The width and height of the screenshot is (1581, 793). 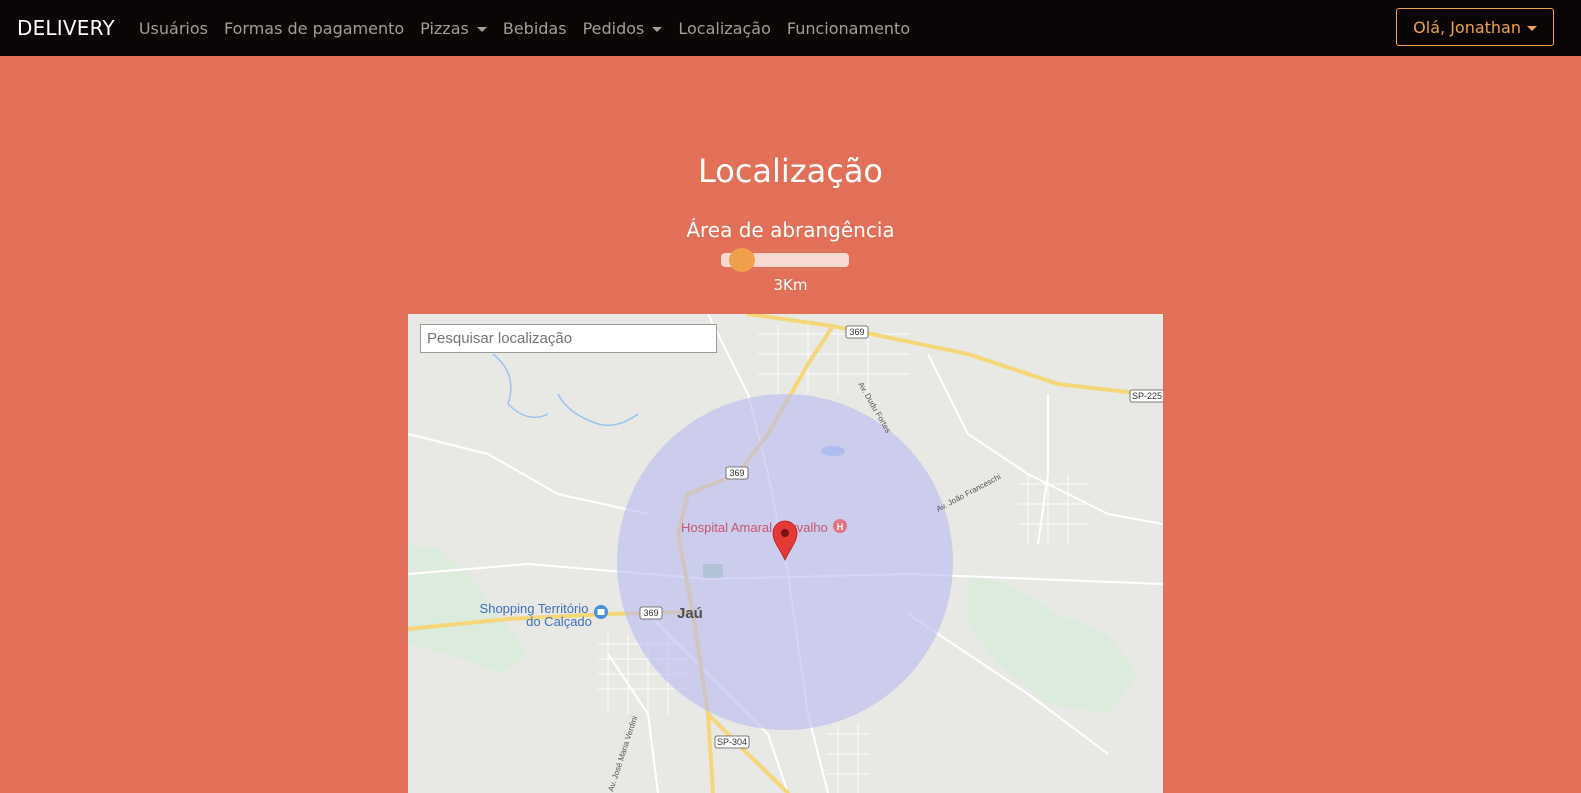 What do you see at coordinates (790, 171) in the screenshot?
I see `page-title: Localização` at bounding box center [790, 171].